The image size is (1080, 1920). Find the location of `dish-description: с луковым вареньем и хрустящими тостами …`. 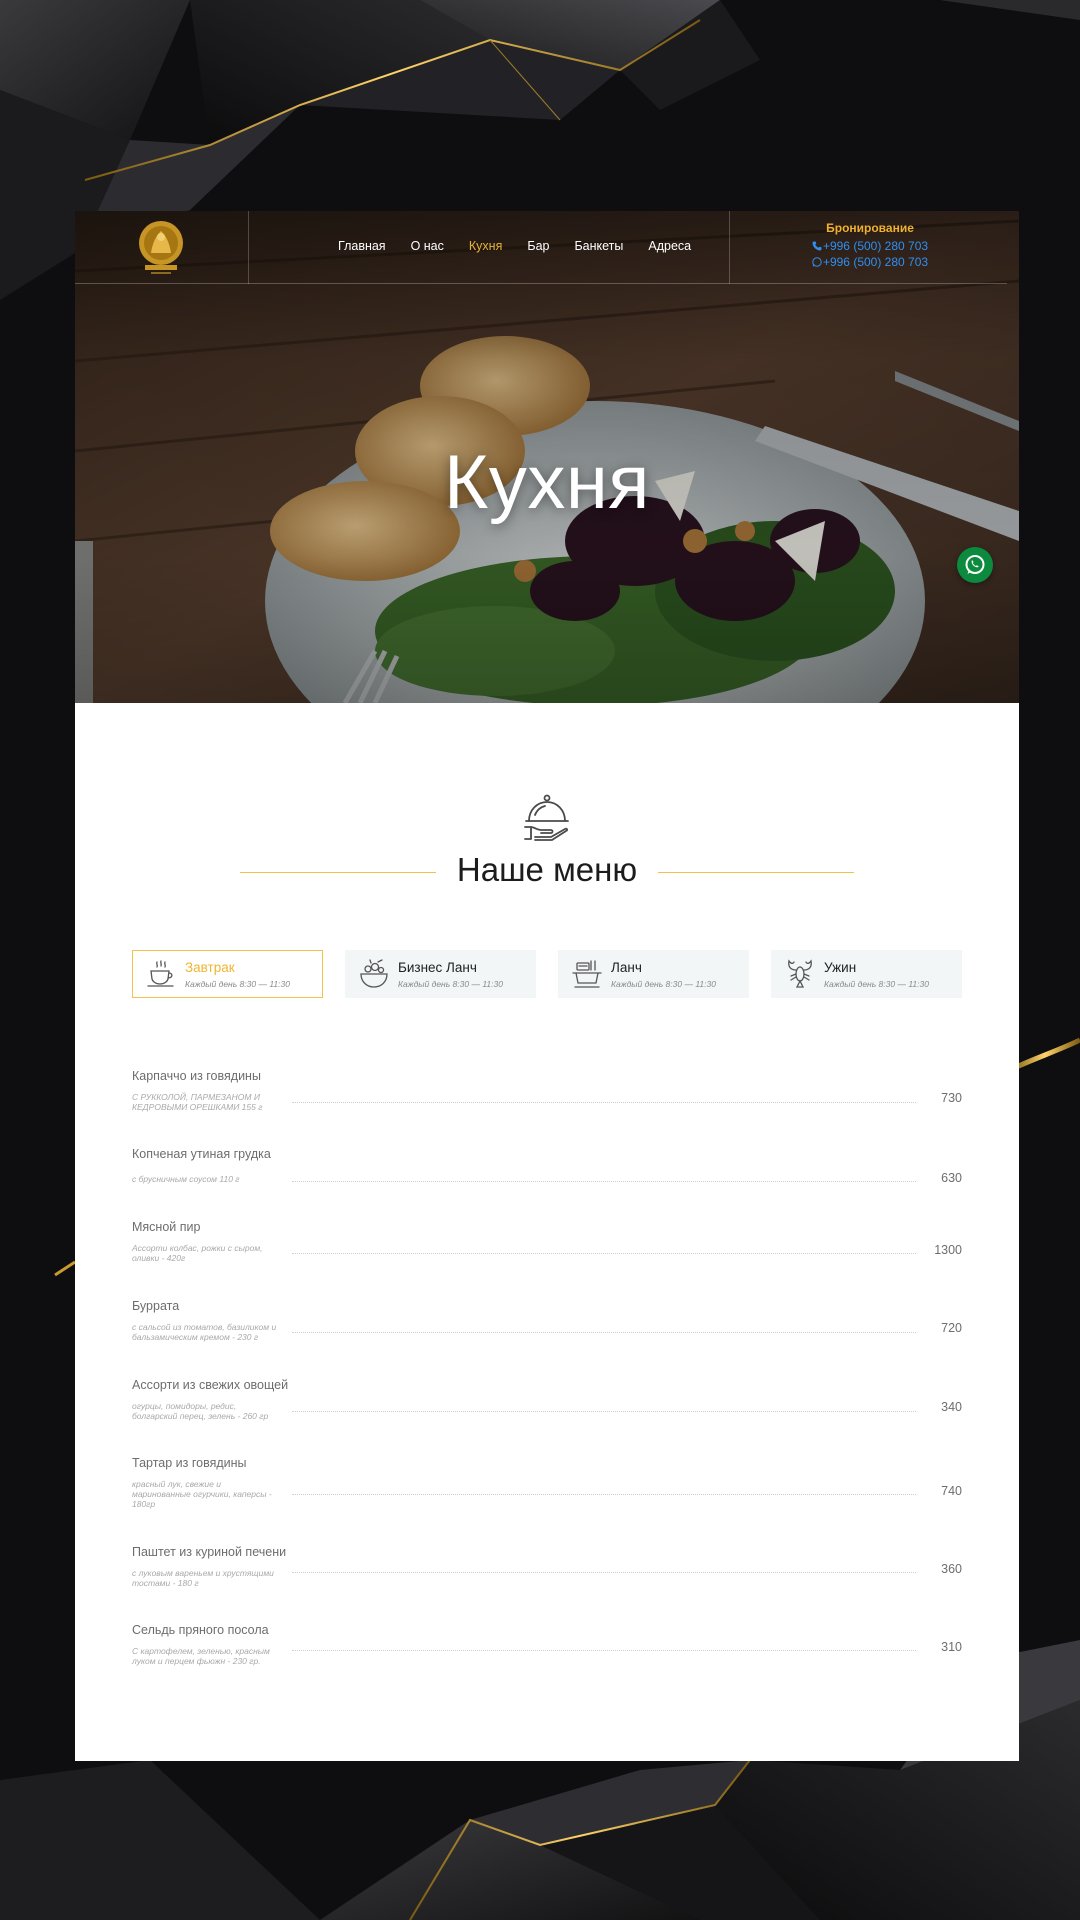

dish-description: с луковым вареньем и хрустящими тостами … is located at coordinates (203, 1578).